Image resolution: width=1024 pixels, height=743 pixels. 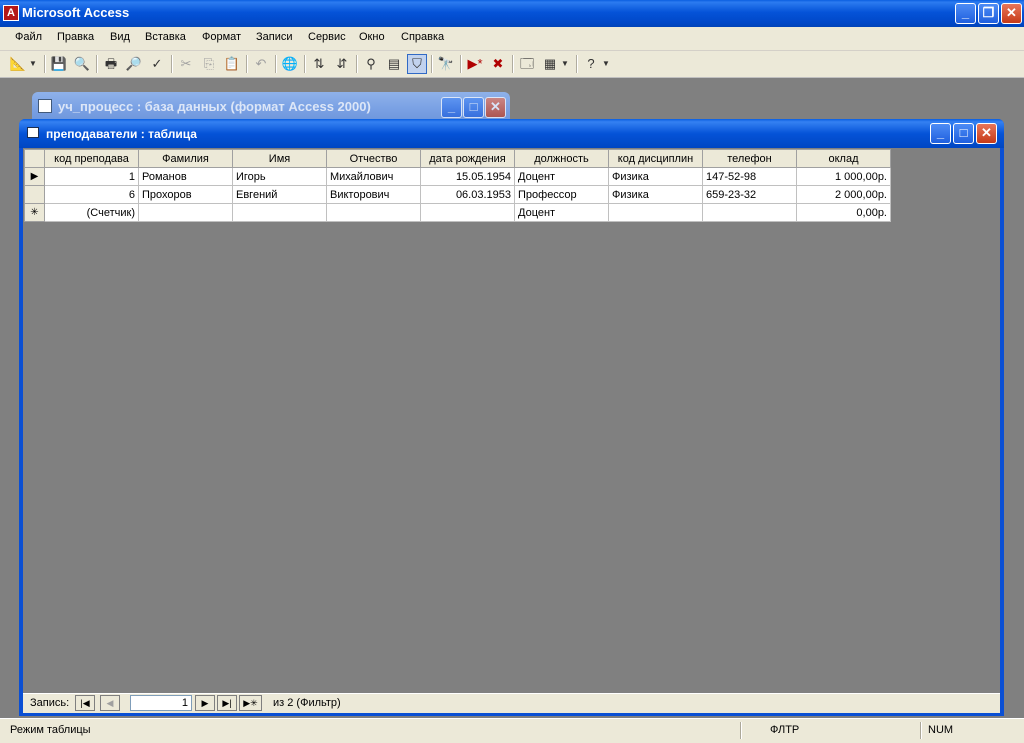 I want to click on db-maximize-button: □, so click(x=473, y=107).